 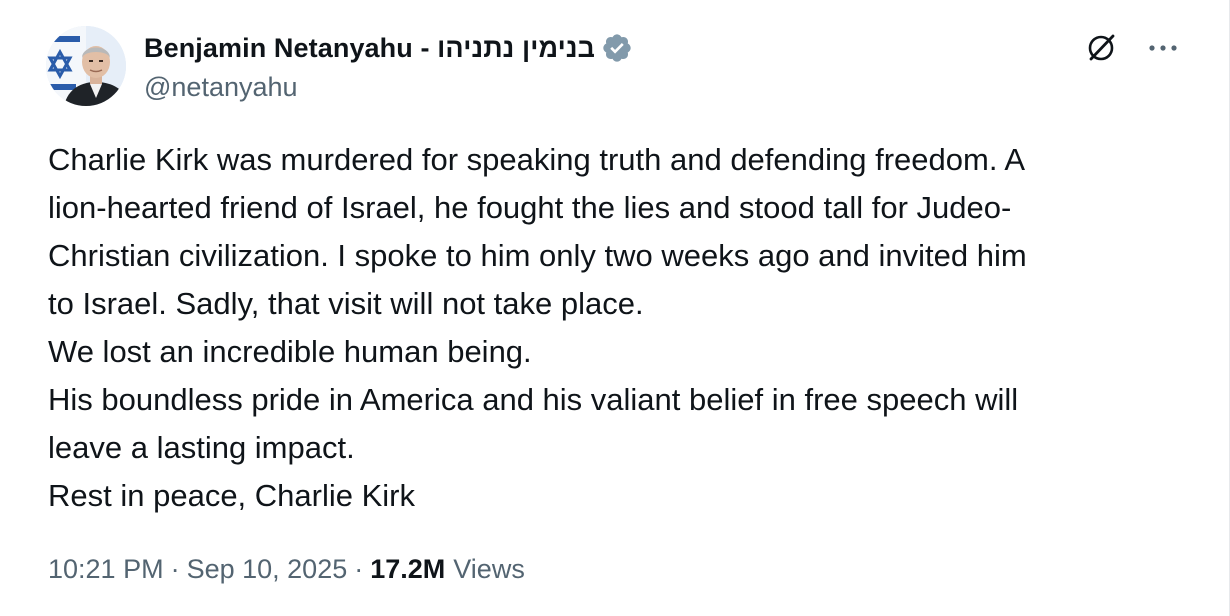 I want to click on tweet-text-line: leave a lasting impact., so click(x=201, y=447).